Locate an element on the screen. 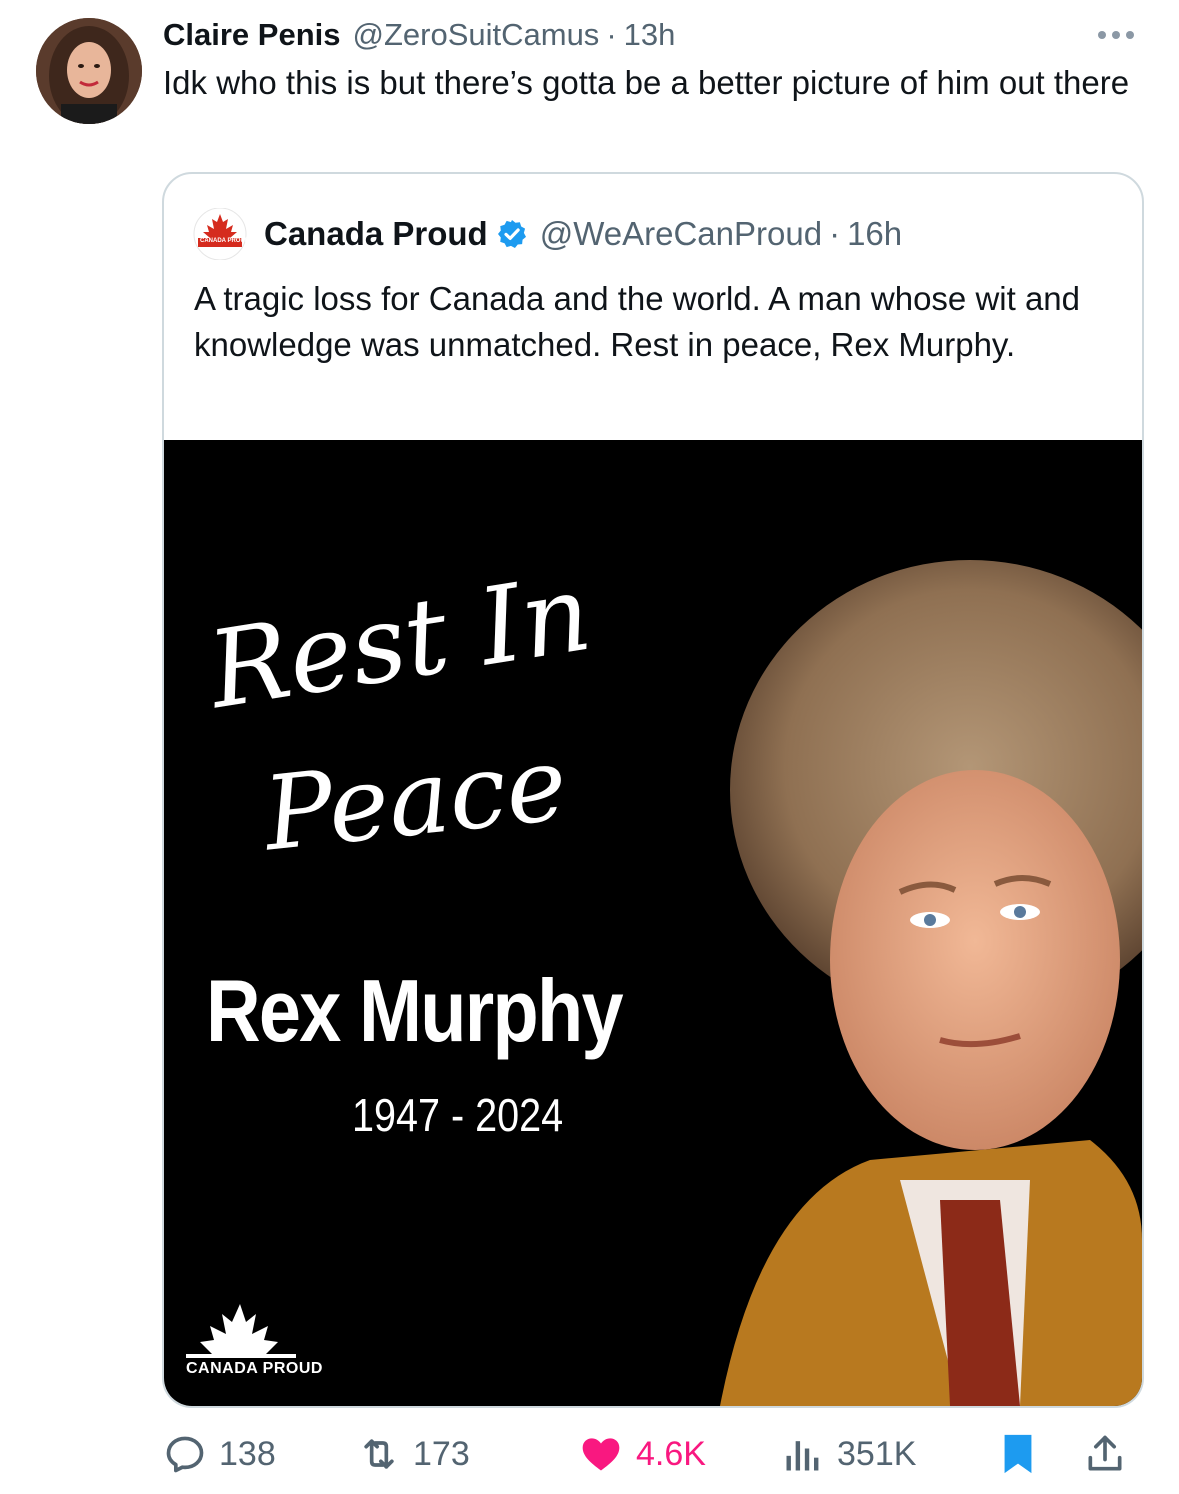 The image size is (1179, 1494). author-name: Claire Penis is located at coordinates (251, 35).